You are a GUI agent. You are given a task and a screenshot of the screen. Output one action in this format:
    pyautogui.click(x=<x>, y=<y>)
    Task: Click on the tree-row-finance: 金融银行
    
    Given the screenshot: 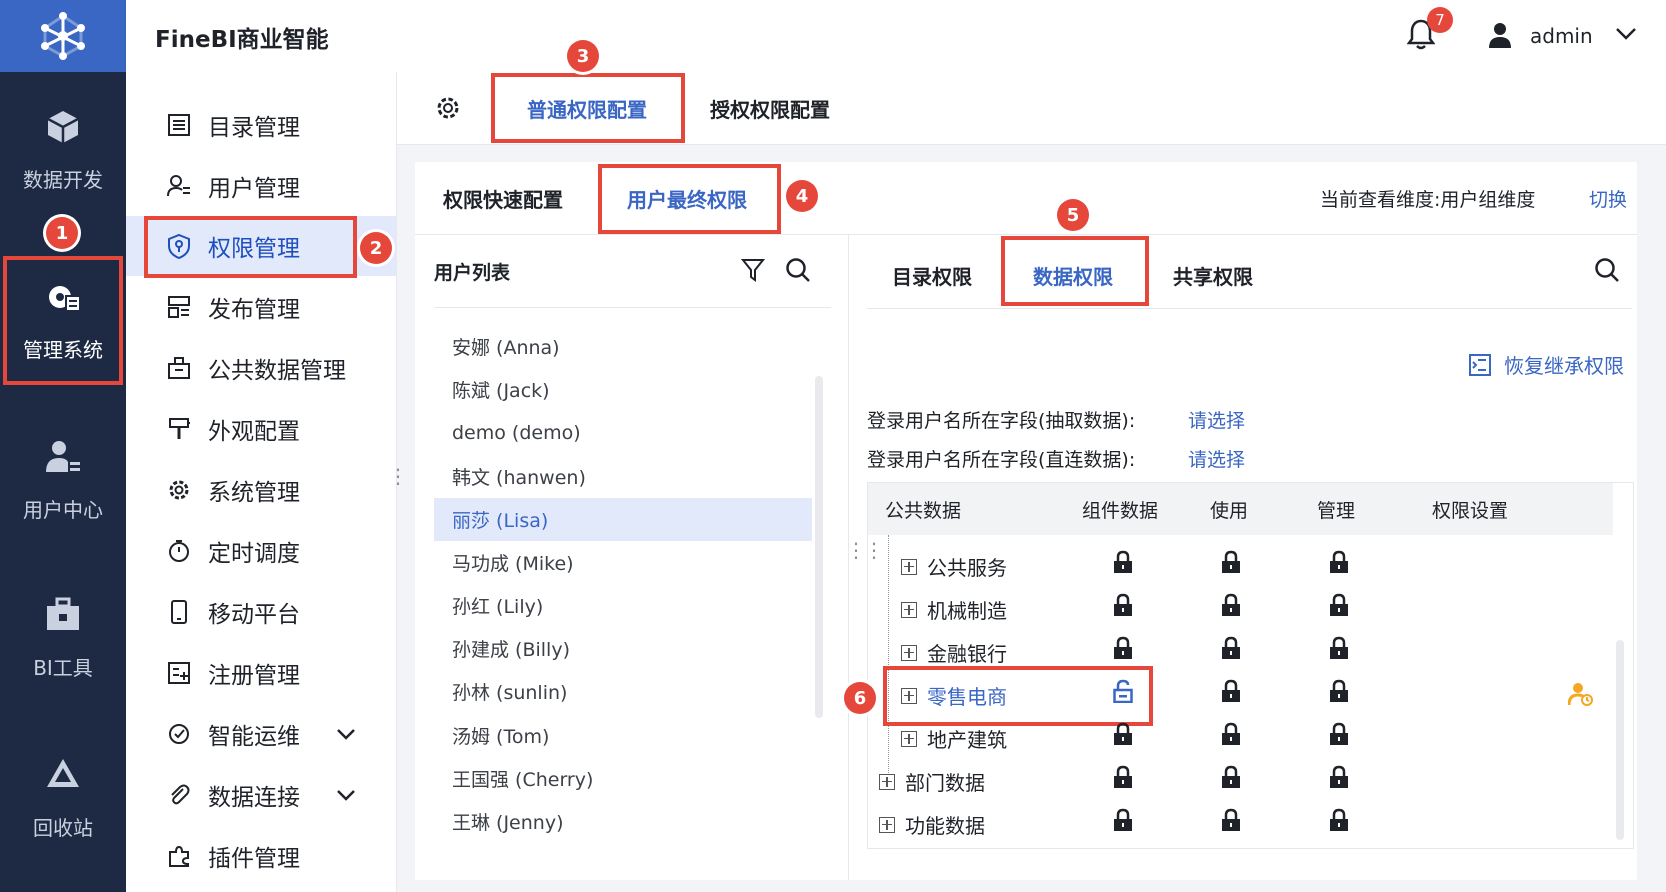 What is the action you would take?
    pyautogui.click(x=954, y=652)
    